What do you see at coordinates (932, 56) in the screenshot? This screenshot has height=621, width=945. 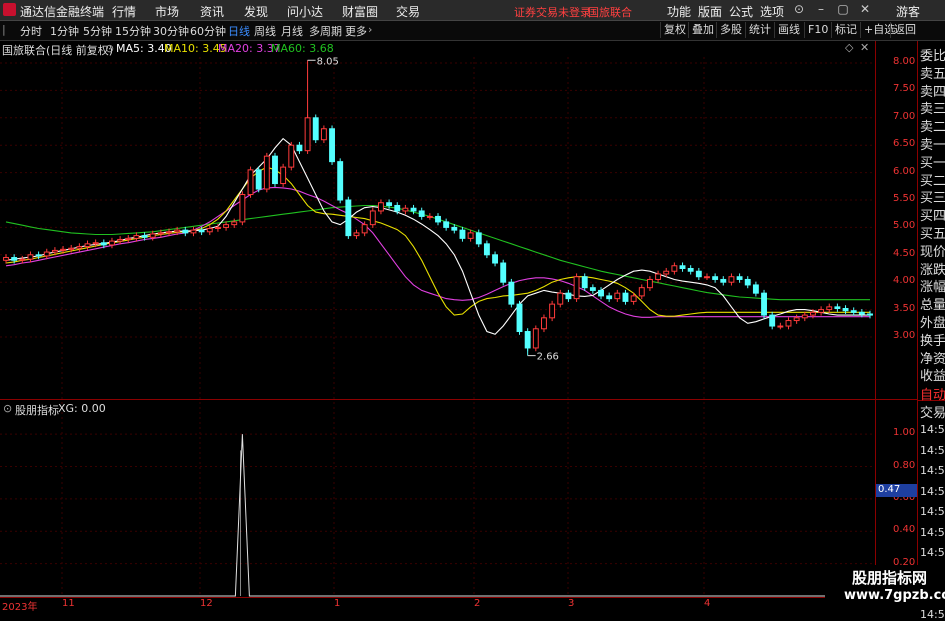 I see `quote-field-label: 委比` at bounding box center [932, 56].